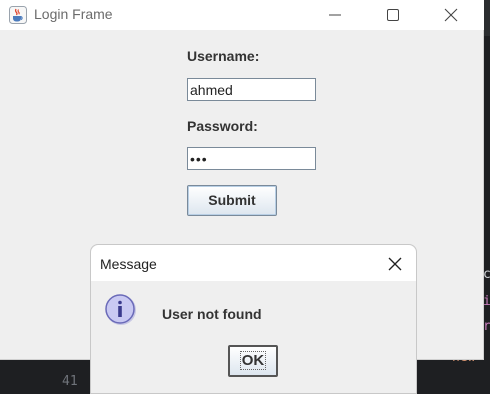  What do you see at coordinates (251, 158) in the screenshot?
I see `password-input: •••` at bounding box center [251, 158].